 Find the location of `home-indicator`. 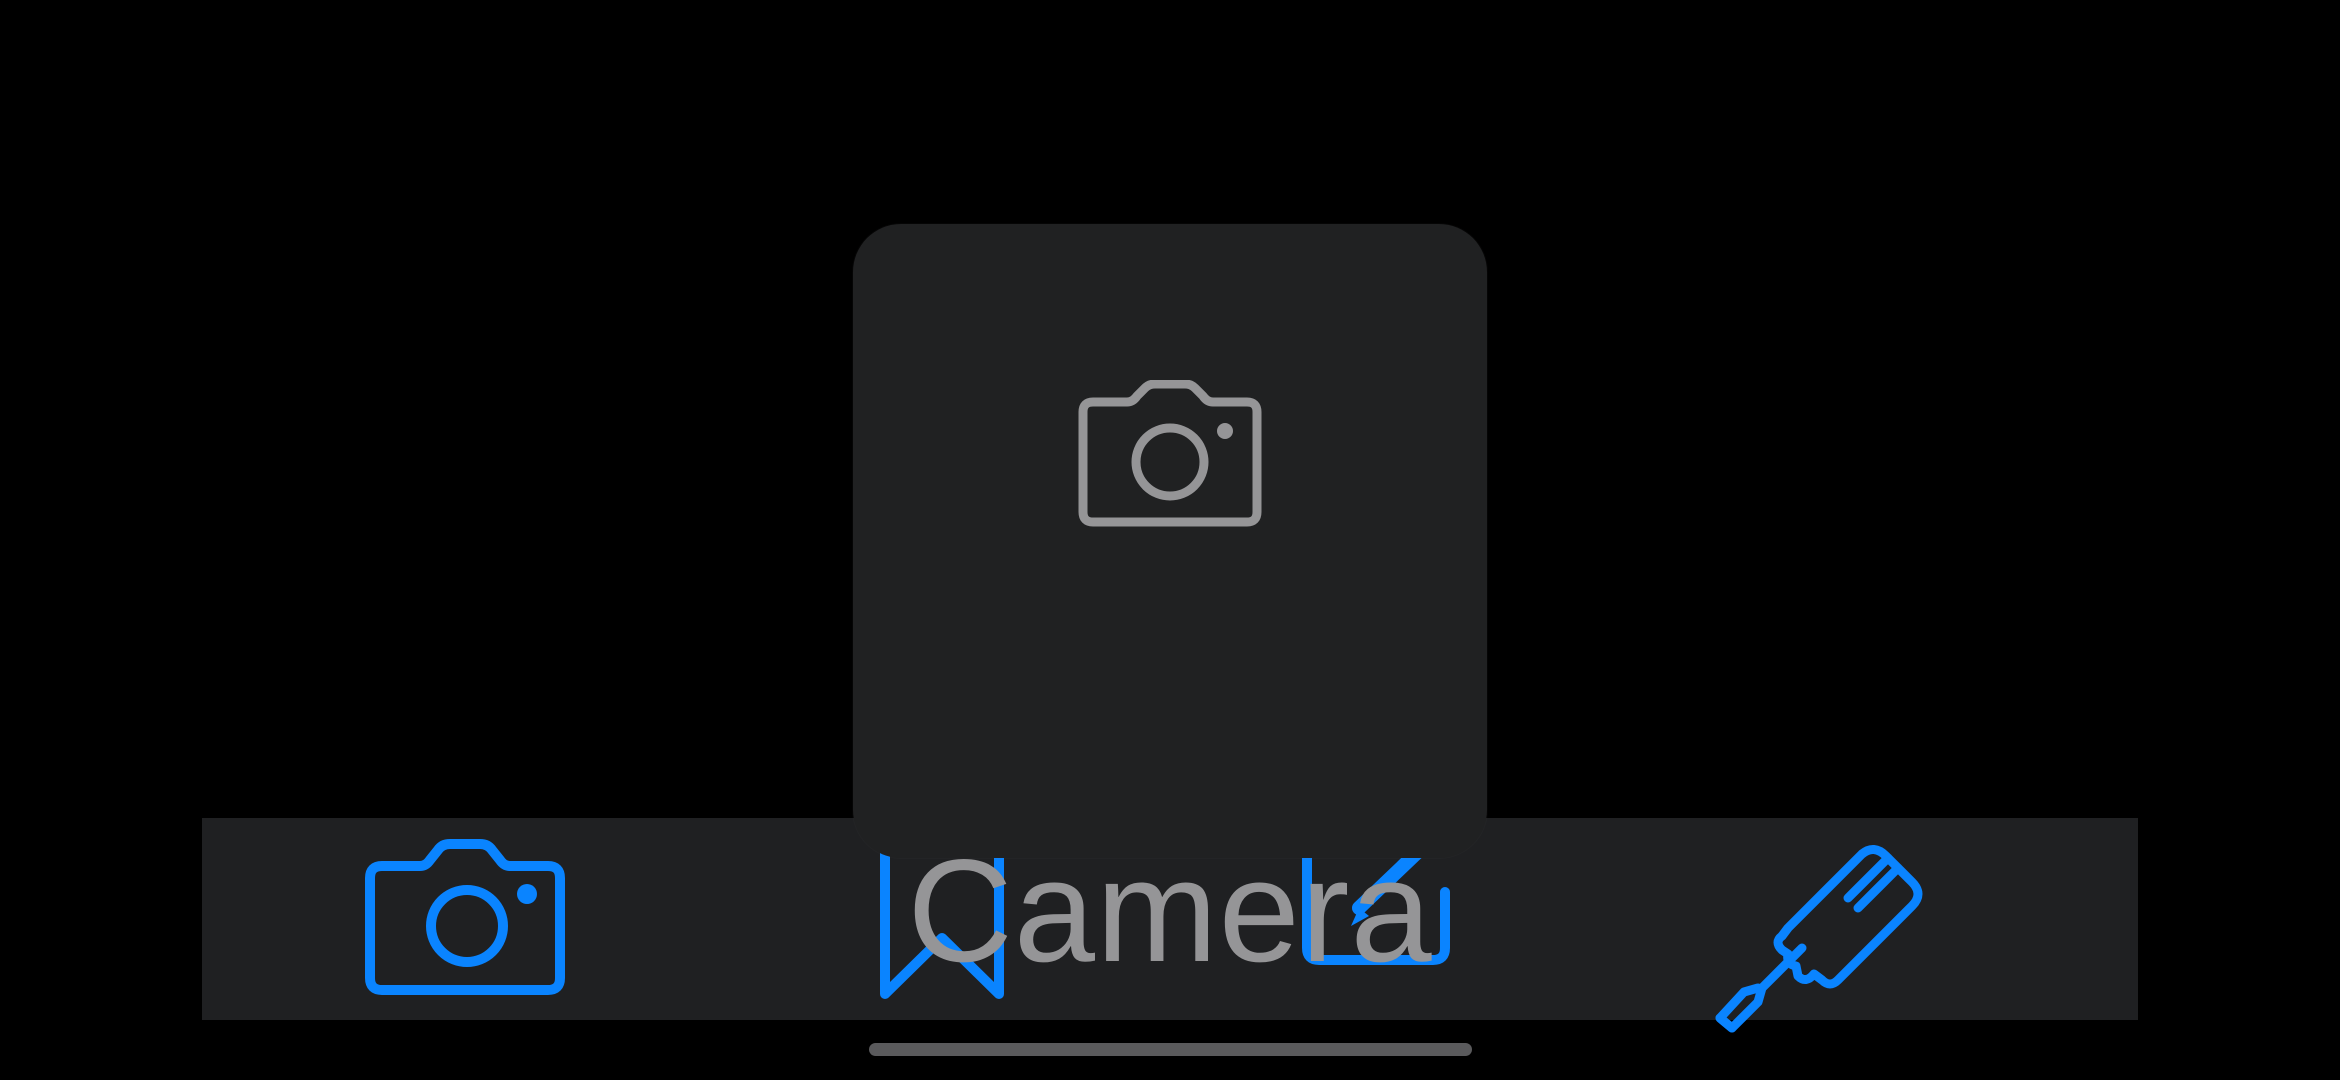

home-indicator is located at coordinates (1170, 1049).